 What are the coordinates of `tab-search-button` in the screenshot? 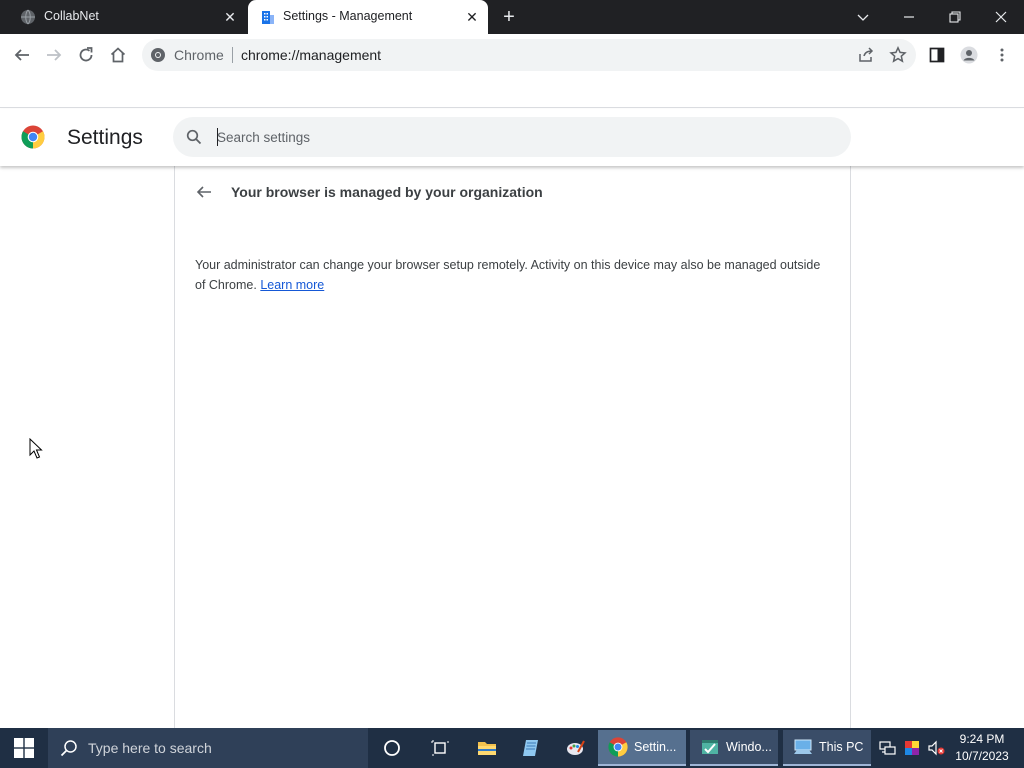 It's located at (863, 17).